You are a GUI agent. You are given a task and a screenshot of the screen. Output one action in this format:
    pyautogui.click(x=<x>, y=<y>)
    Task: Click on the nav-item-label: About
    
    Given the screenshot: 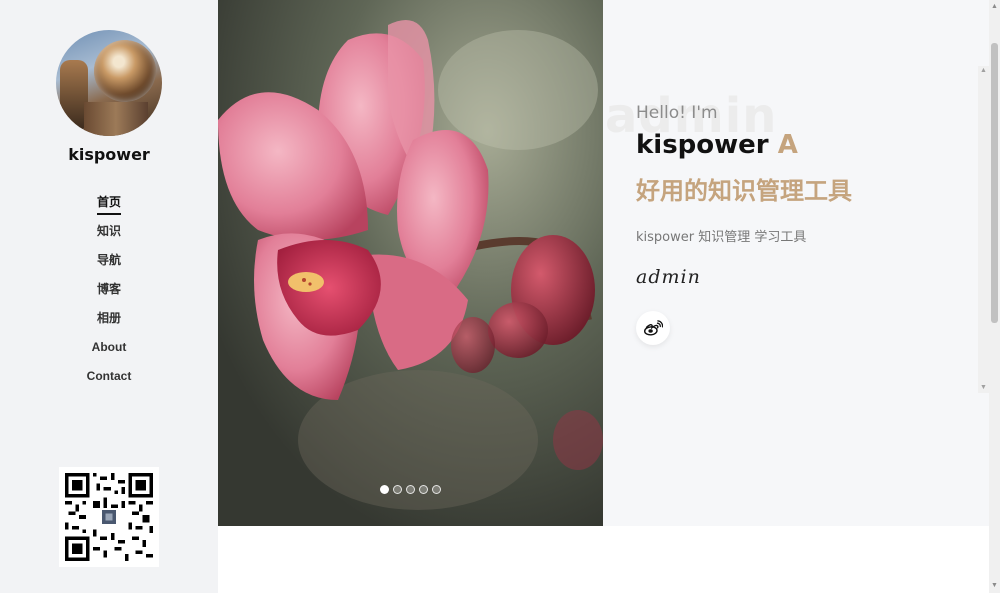 What is the action you would take?
    pyautogui.click(x=109, y=348)
    